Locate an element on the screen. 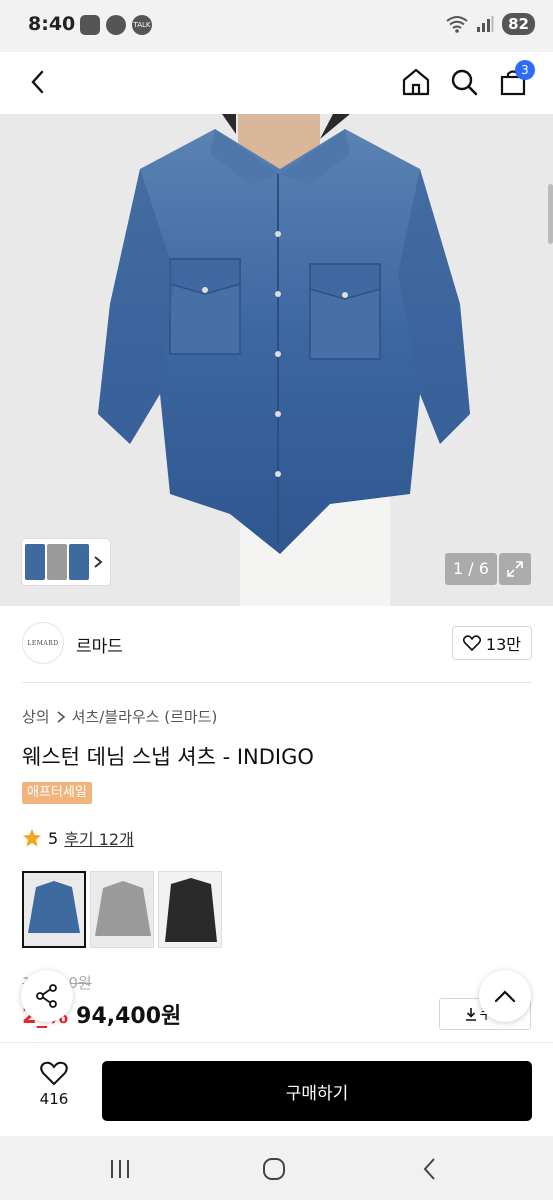 This screenshot has height=1200, width=553. divider is located at coordinates (277, 682).